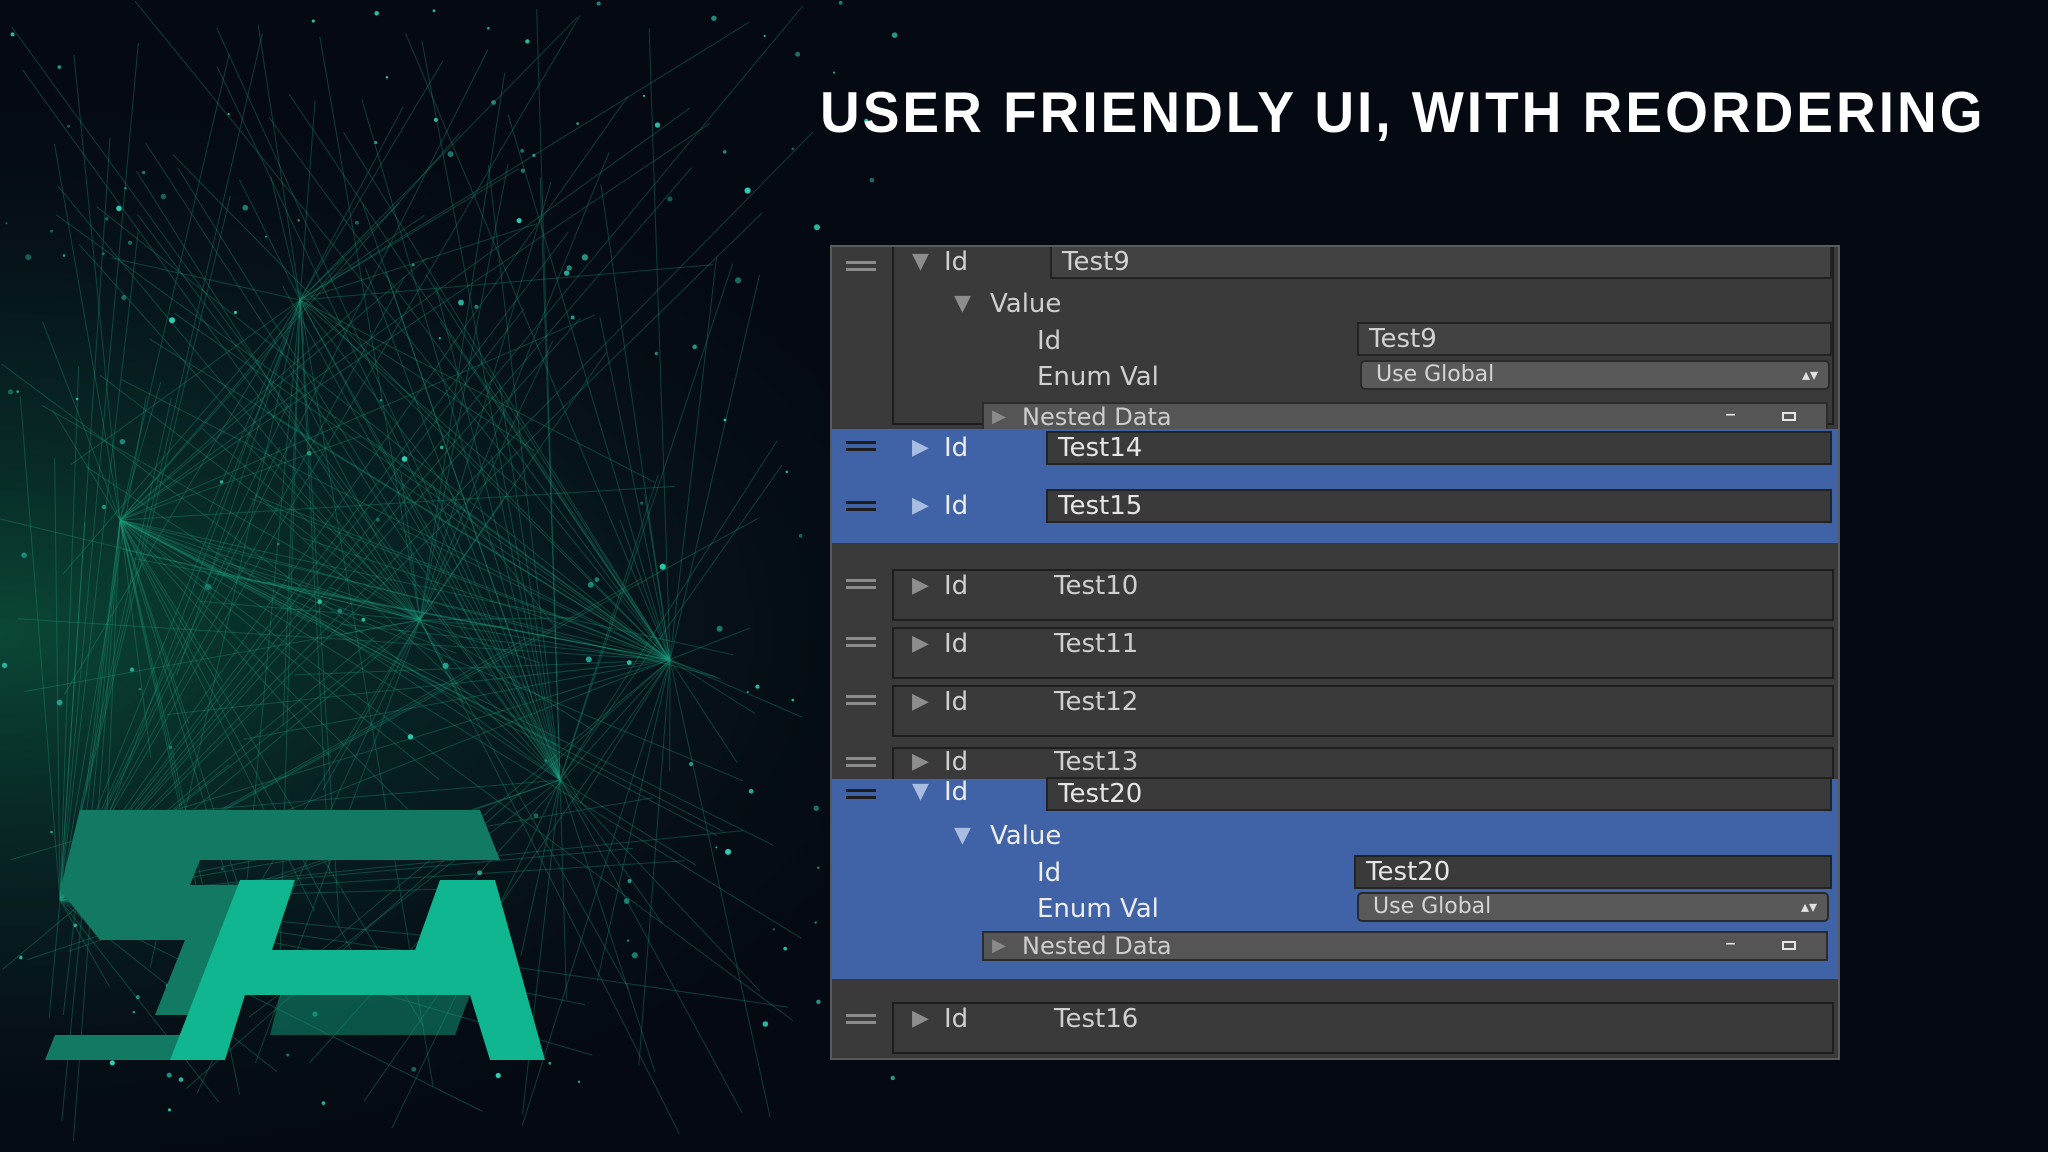  I want to click on list-element: ▶ Id Test16, so click(1335, 1028).